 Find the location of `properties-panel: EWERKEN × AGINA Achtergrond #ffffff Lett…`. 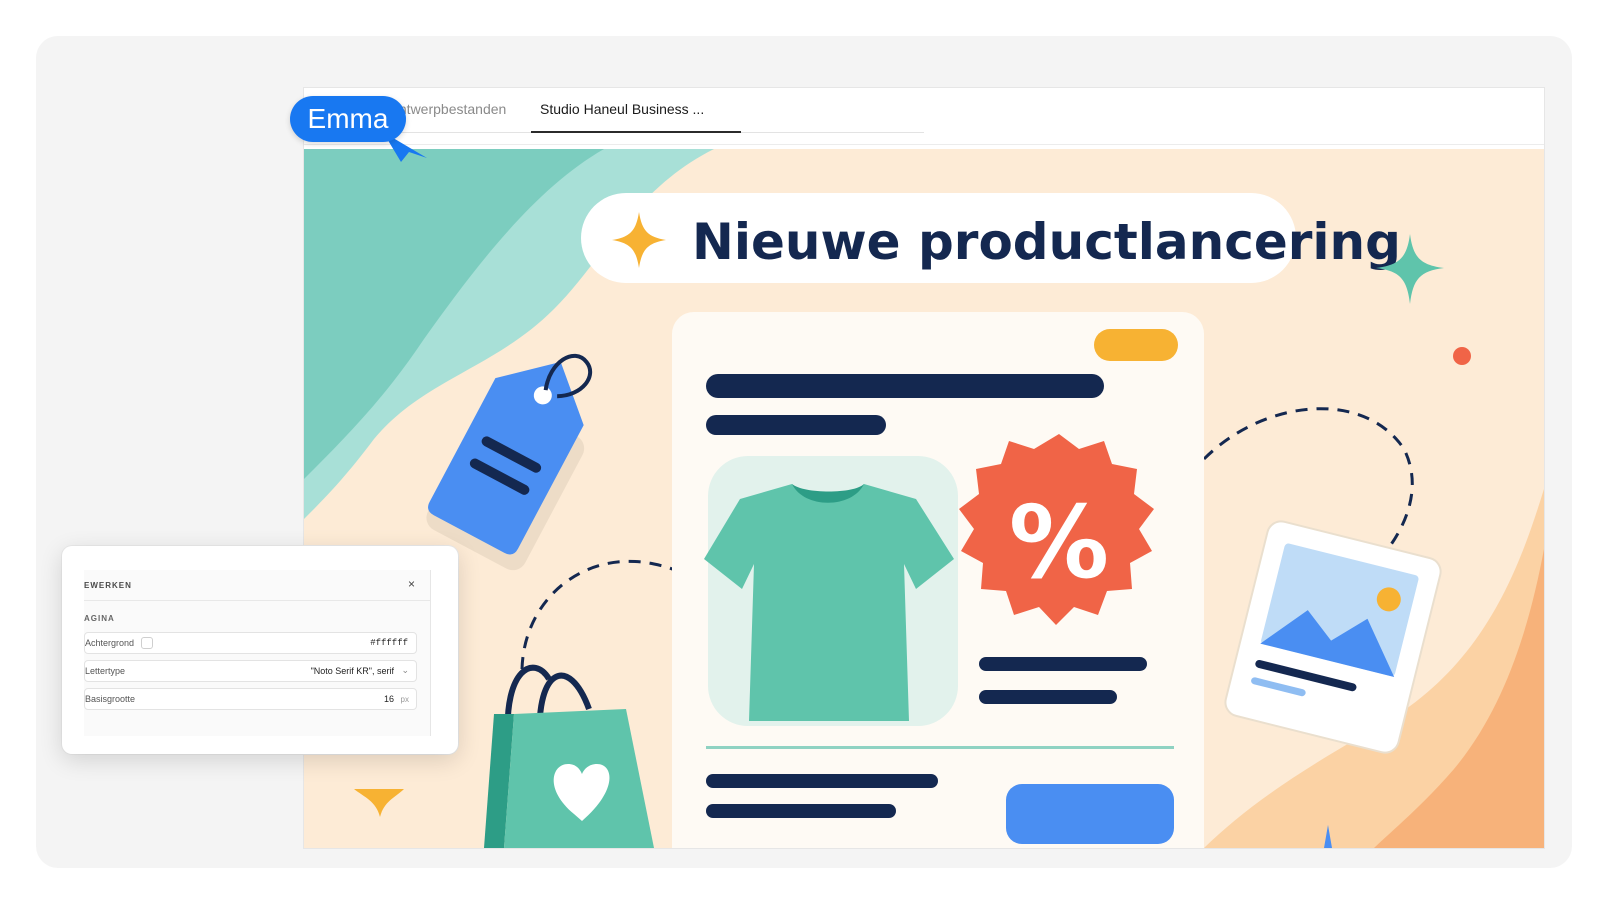

properties-panel: EWERKEN × AGINA Achtergrond #ffffff Lett… is located at coordinates (260, 650).